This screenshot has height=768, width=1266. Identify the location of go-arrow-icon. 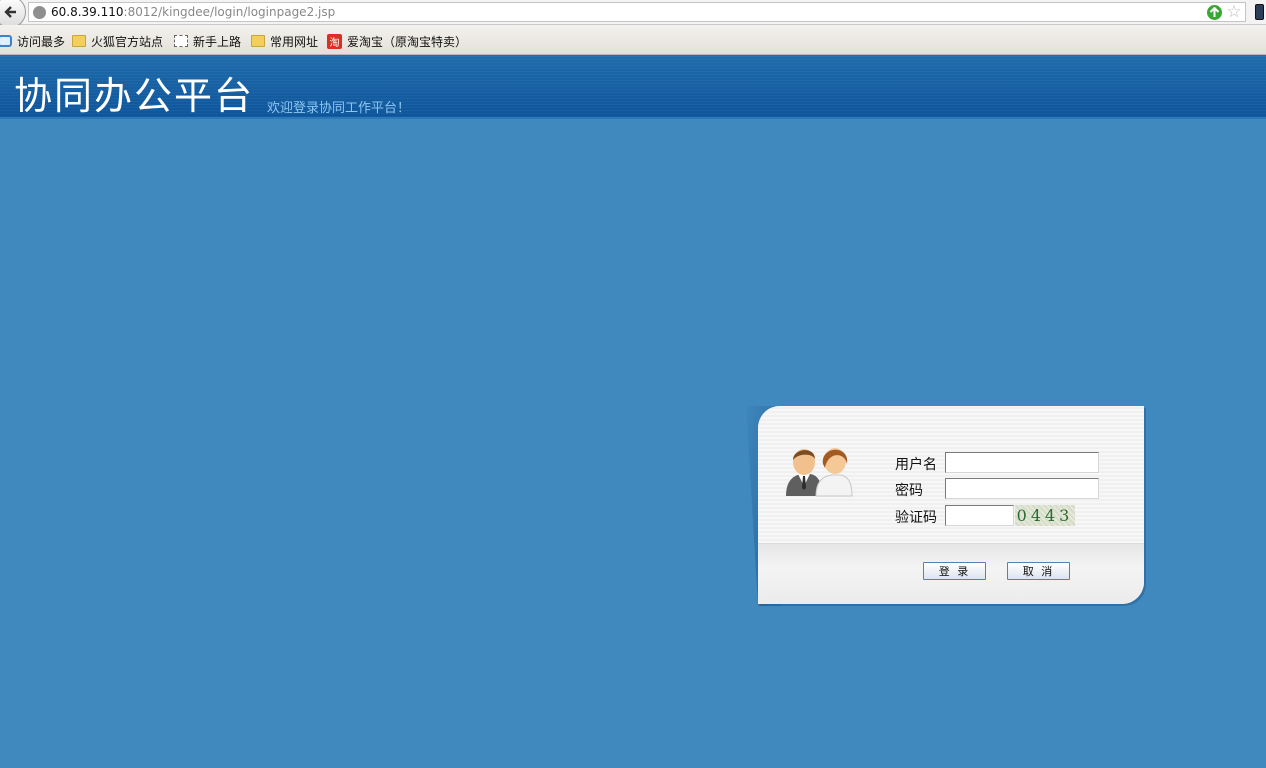
(1214, 12).